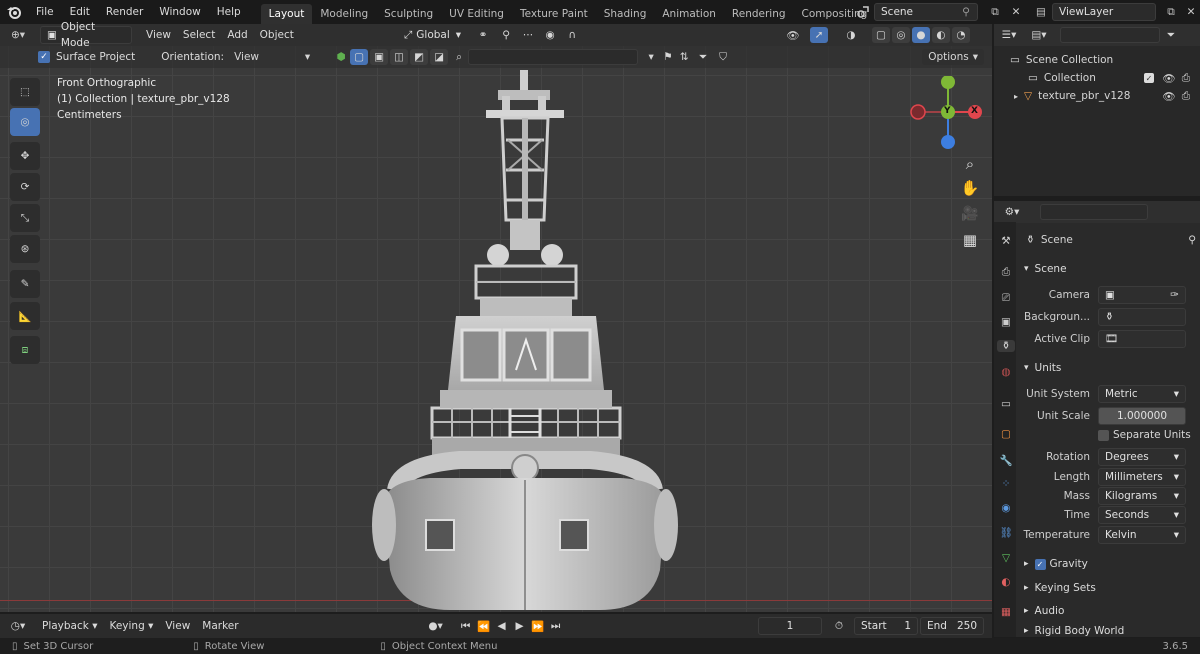  Describe the element at coordinates (69, 626) in the screenshot. I see `playback-menu: Playback ▾` at that location.